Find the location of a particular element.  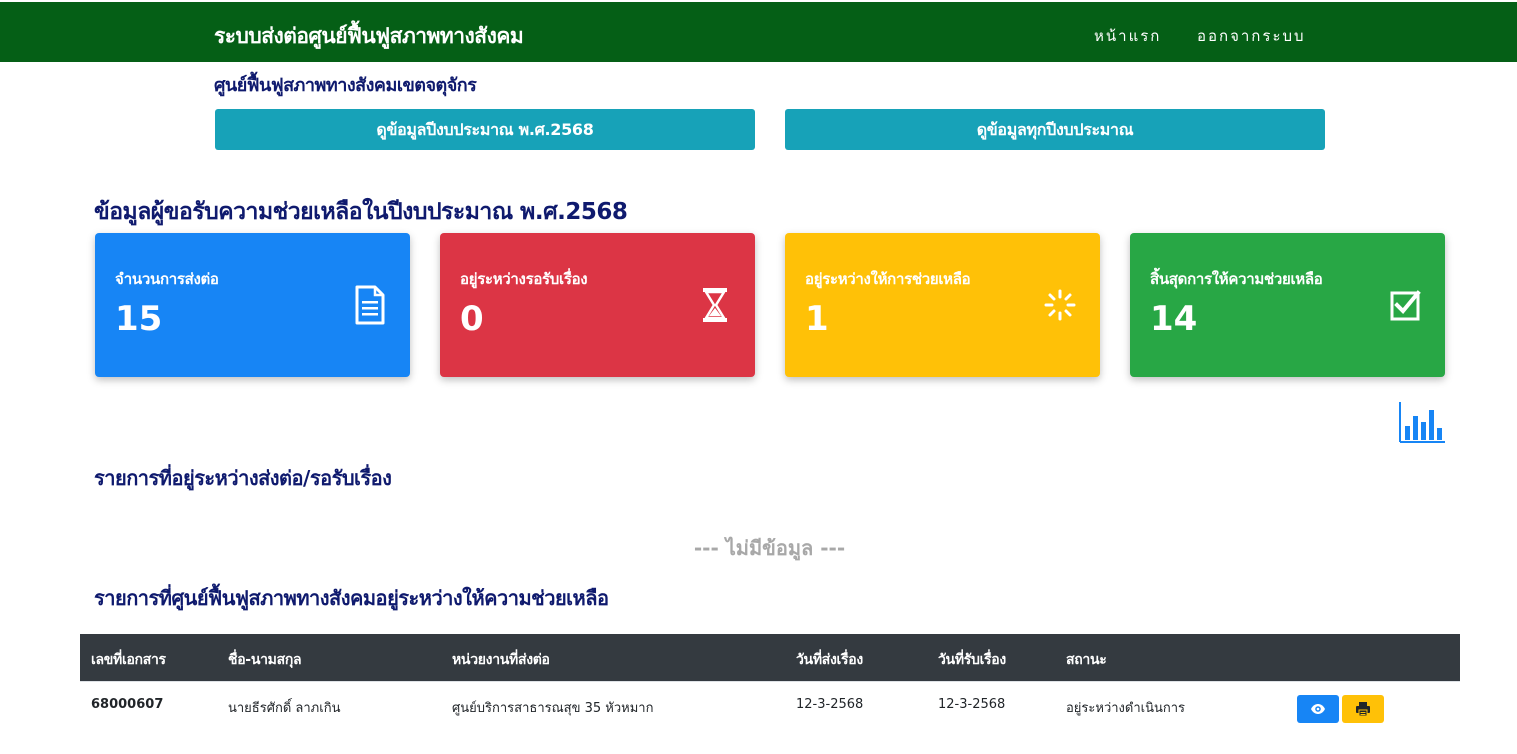

view-button is located at coordinates (1318, 709).